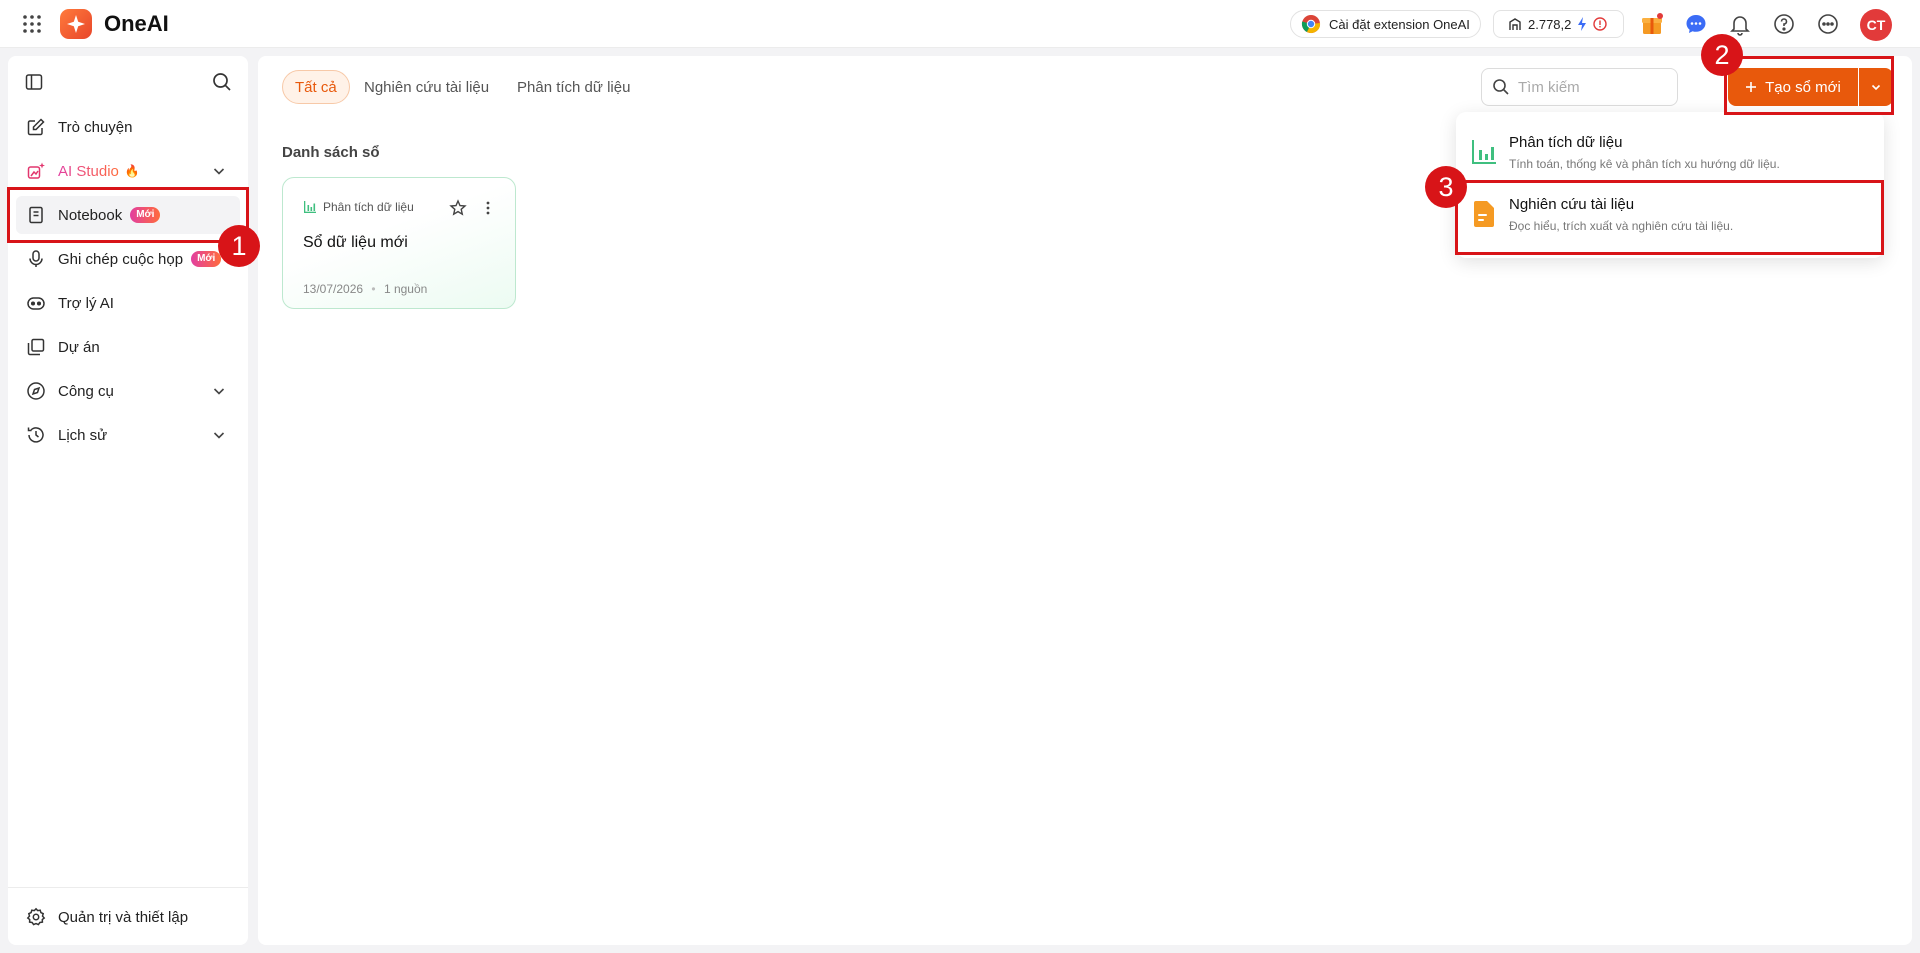 The height and width of the screenshot is (953, 1920). What do you see at coordinates (128, 347) in the screenshot?
I see `sidebar-item-projects: Dự án` at bounding box center [128, 347].